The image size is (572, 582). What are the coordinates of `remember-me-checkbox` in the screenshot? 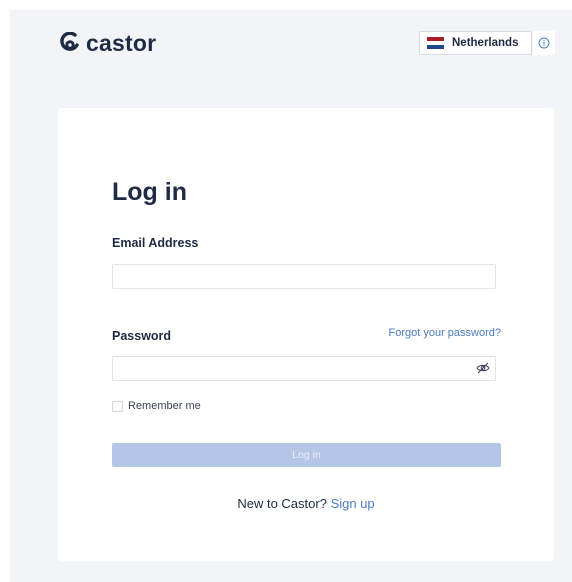 It's located at (117, 406).